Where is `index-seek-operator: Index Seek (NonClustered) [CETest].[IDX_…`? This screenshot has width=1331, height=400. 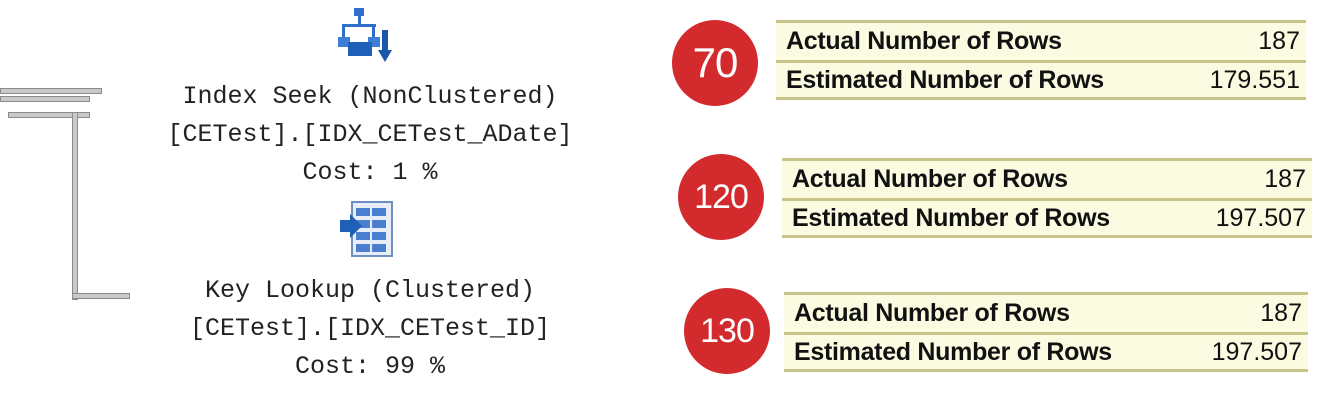
index-seek-operator: Index Seek (NonClustered) [CETest].[IDX_… is located at coordinates (370, 135).